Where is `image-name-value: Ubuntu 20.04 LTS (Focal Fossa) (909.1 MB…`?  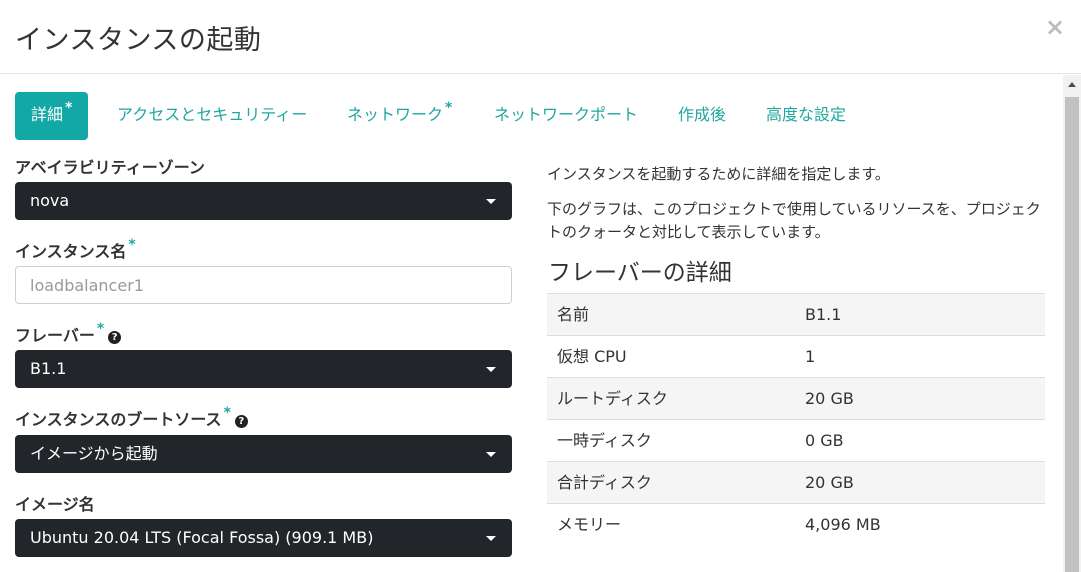
image-name-value: Ubuntu 20.04 LTS (Focal Fossa) (909.1 MB… is located at coordinates (202, 537).